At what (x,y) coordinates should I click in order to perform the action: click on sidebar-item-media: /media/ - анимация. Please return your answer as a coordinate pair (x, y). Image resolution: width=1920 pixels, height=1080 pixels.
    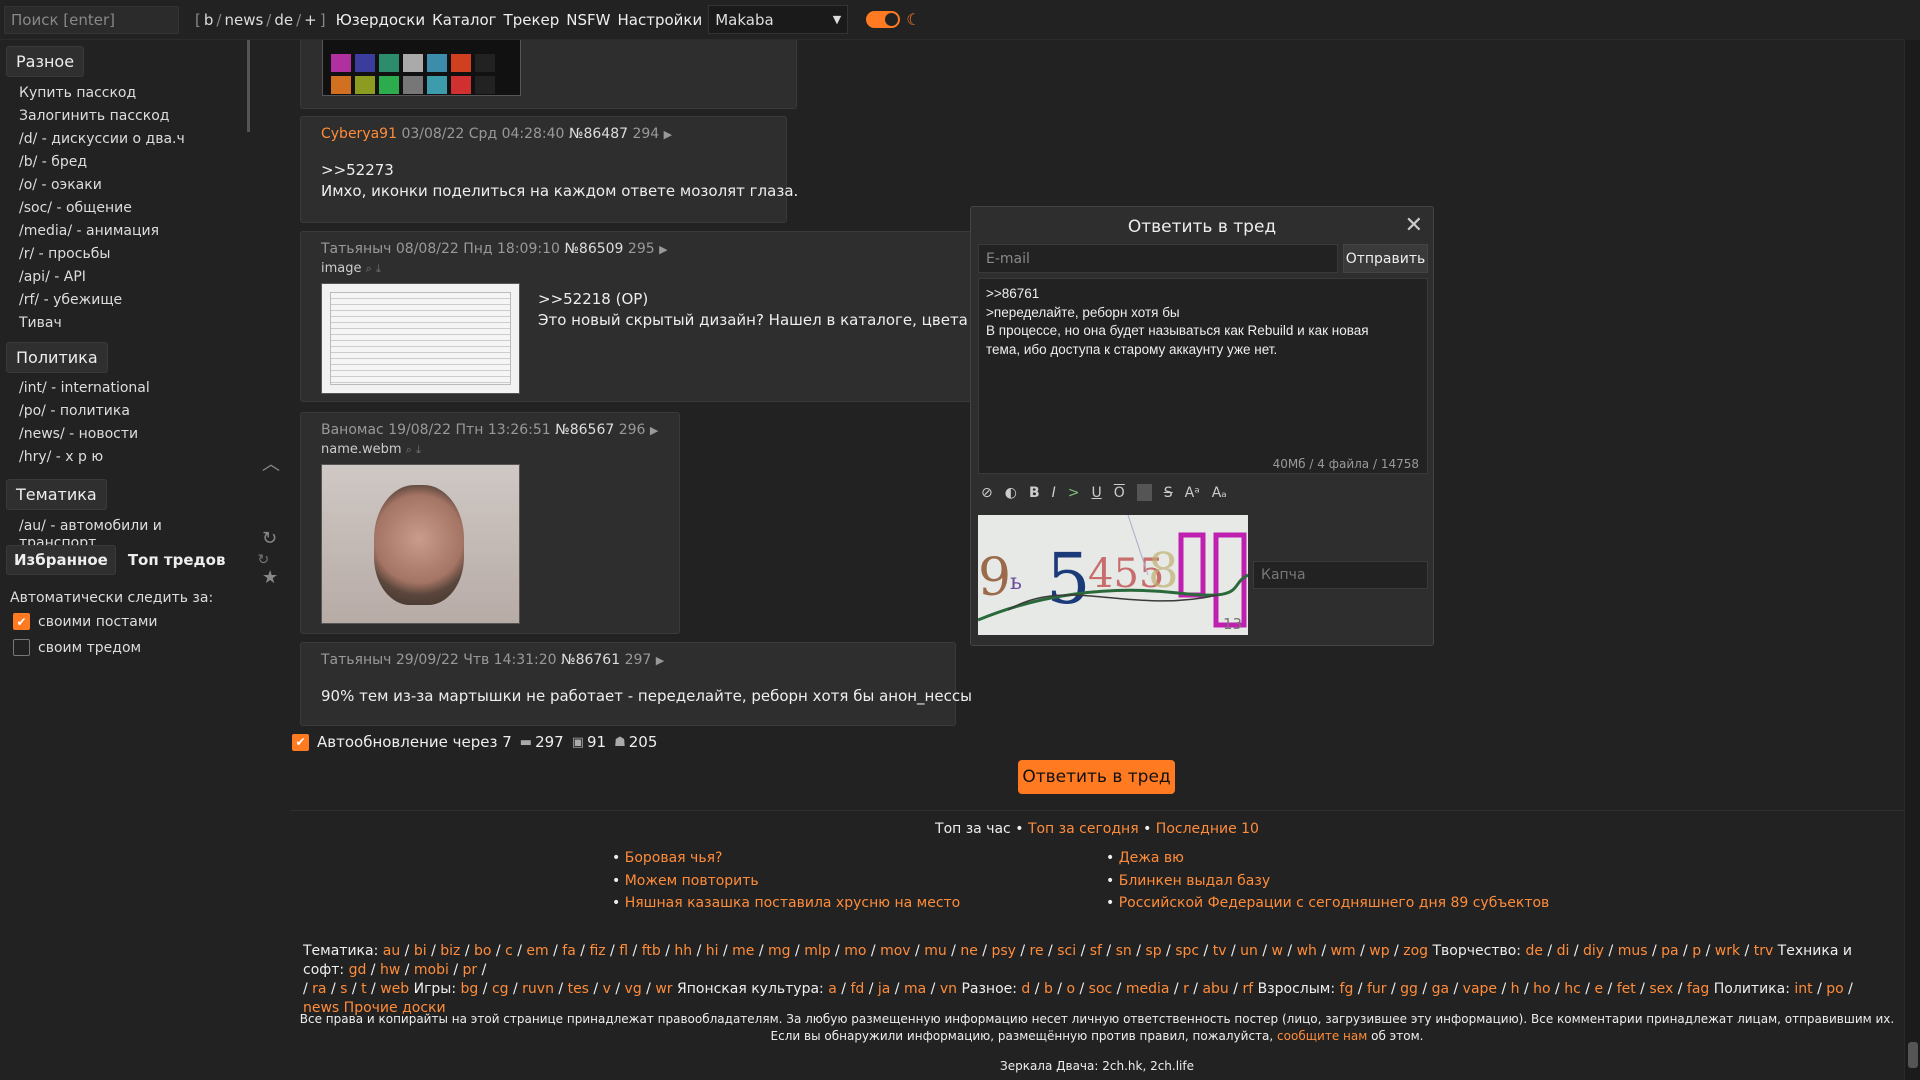
    Looking at the image, I should click on (125, 231).